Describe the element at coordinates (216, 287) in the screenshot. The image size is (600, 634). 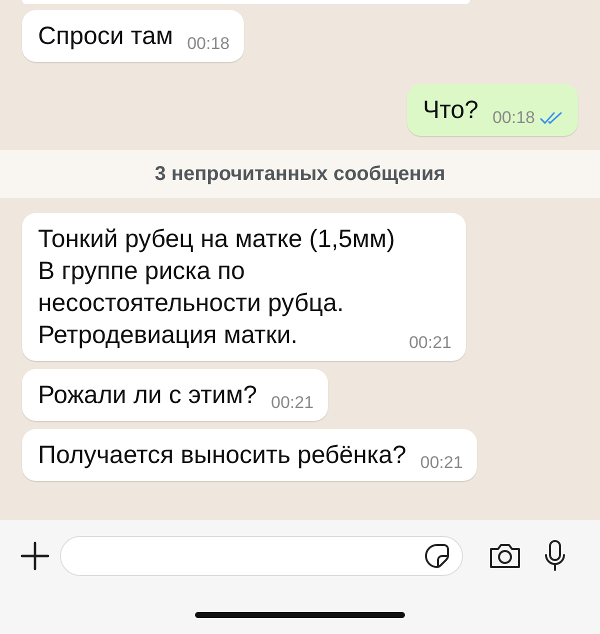
I see `message-text: Тонкий рубец на матке (1,5мм) В группе риска по несостоятельности рубца. Ретродевиация матки.` at that location.